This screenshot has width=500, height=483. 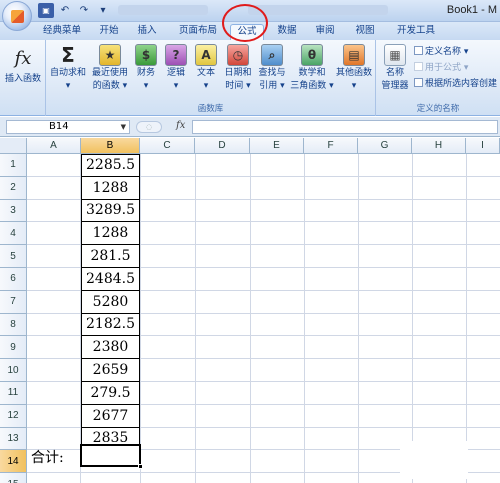 I want to click on cell-b7: 5280, so click(x=110, y=302).